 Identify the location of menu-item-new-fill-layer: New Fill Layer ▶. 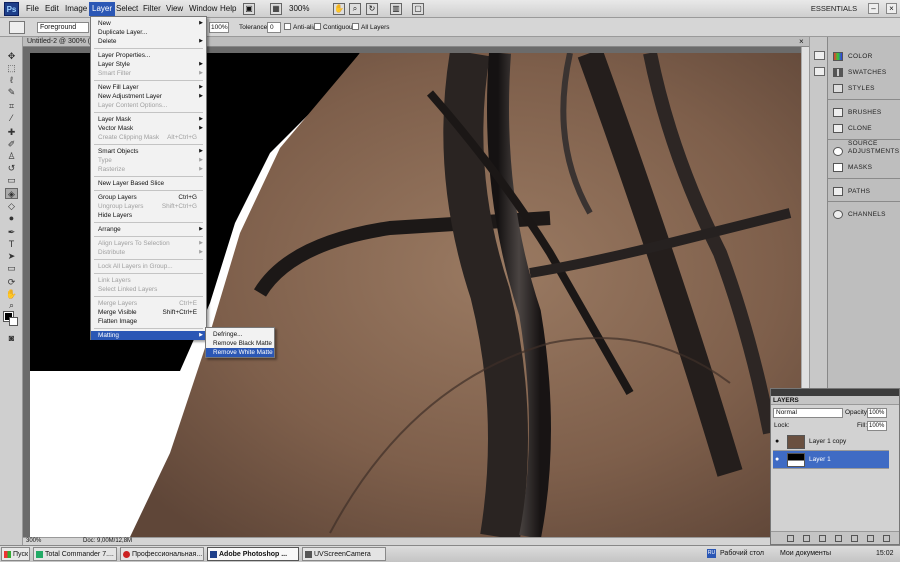
(148, 87).